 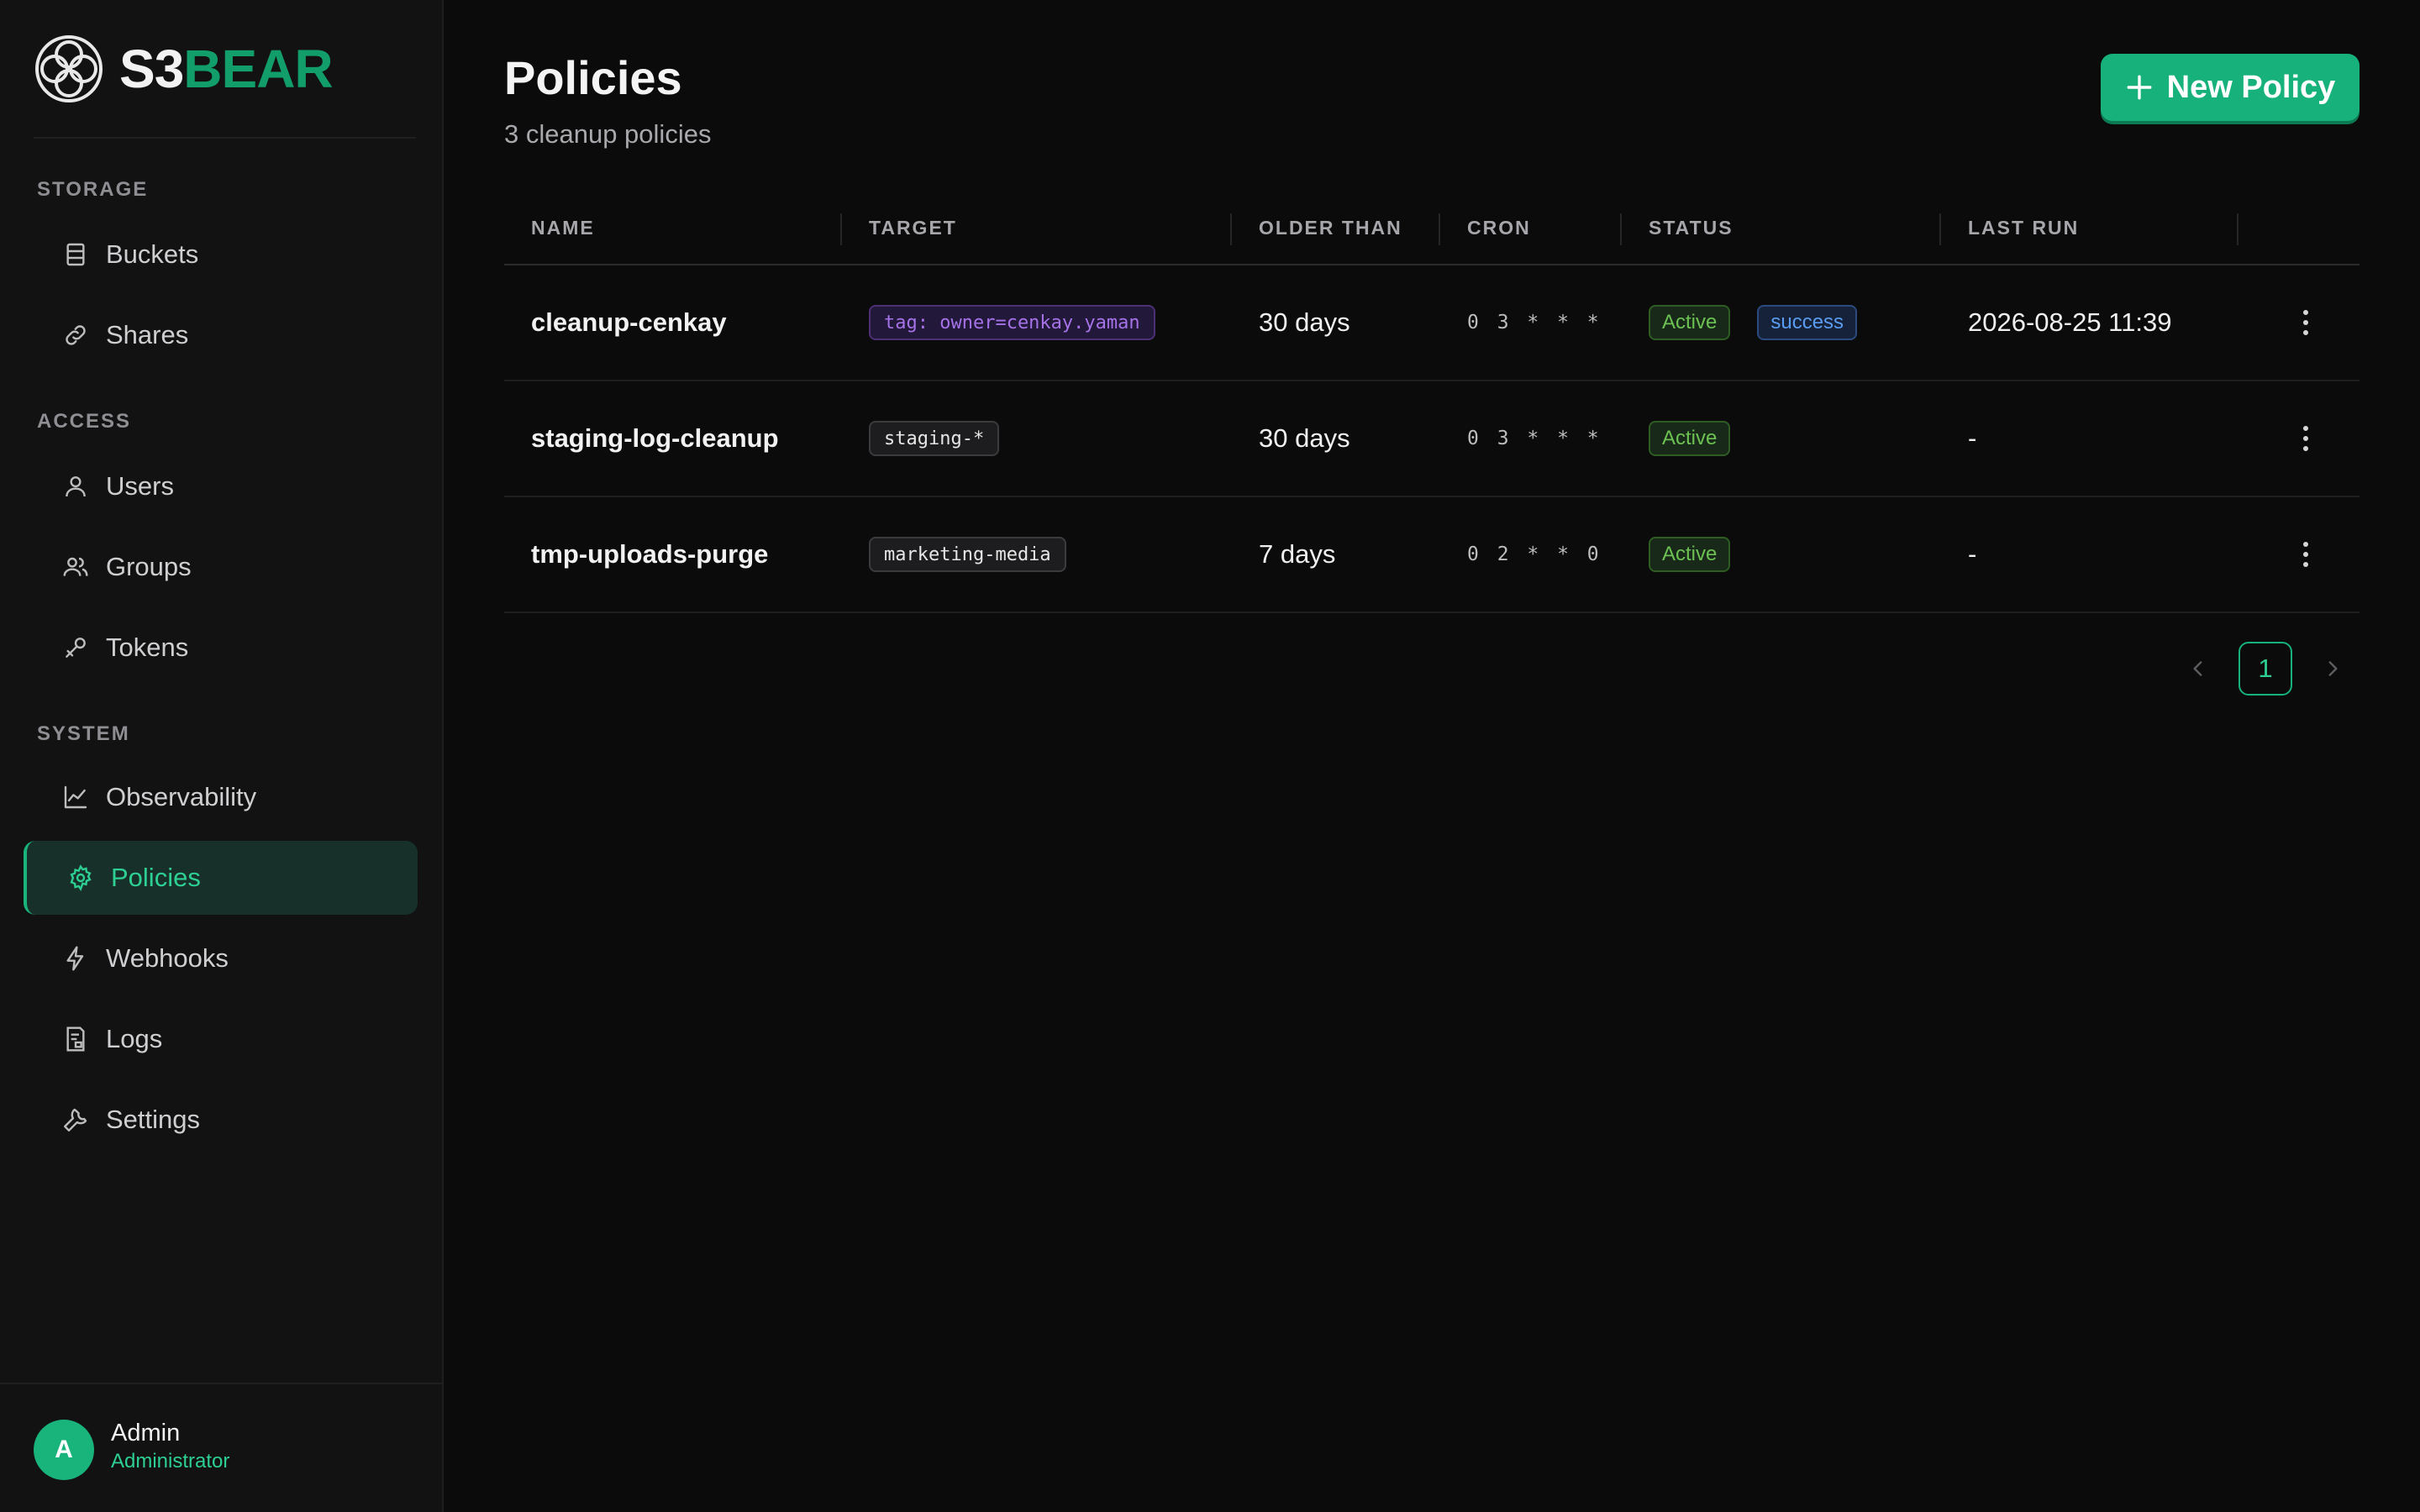 What do you see at coordinates (221, 1120) in the screenshot?
I see `sidebar-item-settings: Settings` at bounding box center [221, 1120].